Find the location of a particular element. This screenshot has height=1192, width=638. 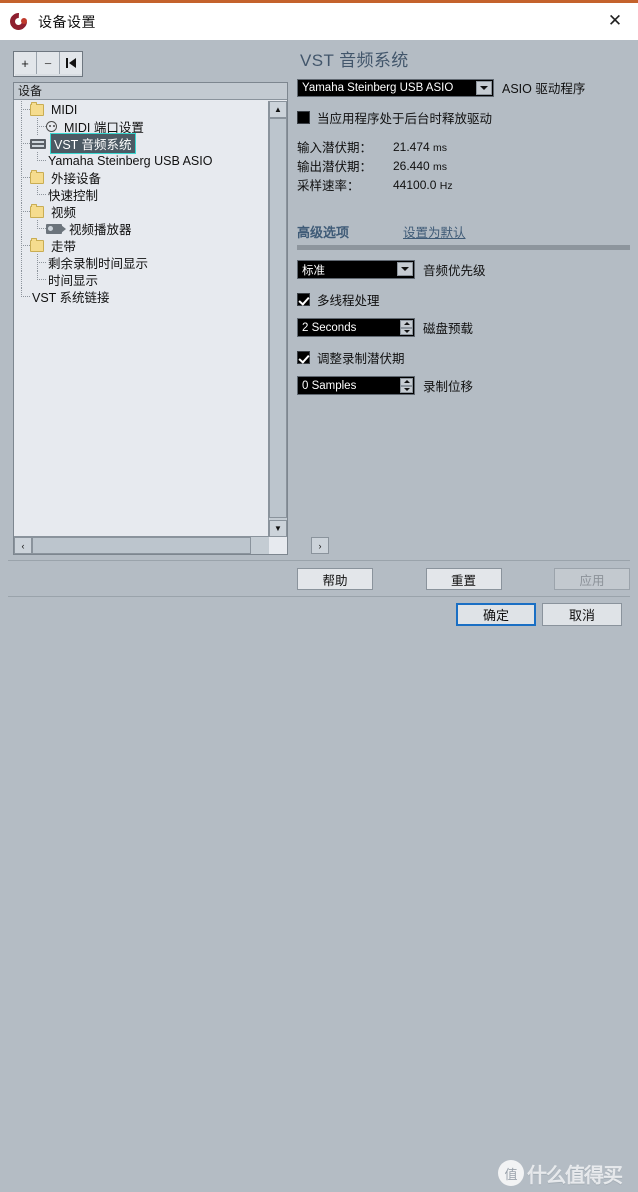

tree-item-remaining-record-time: 剩余录制时间显示 is located at coordinates (141, 262).